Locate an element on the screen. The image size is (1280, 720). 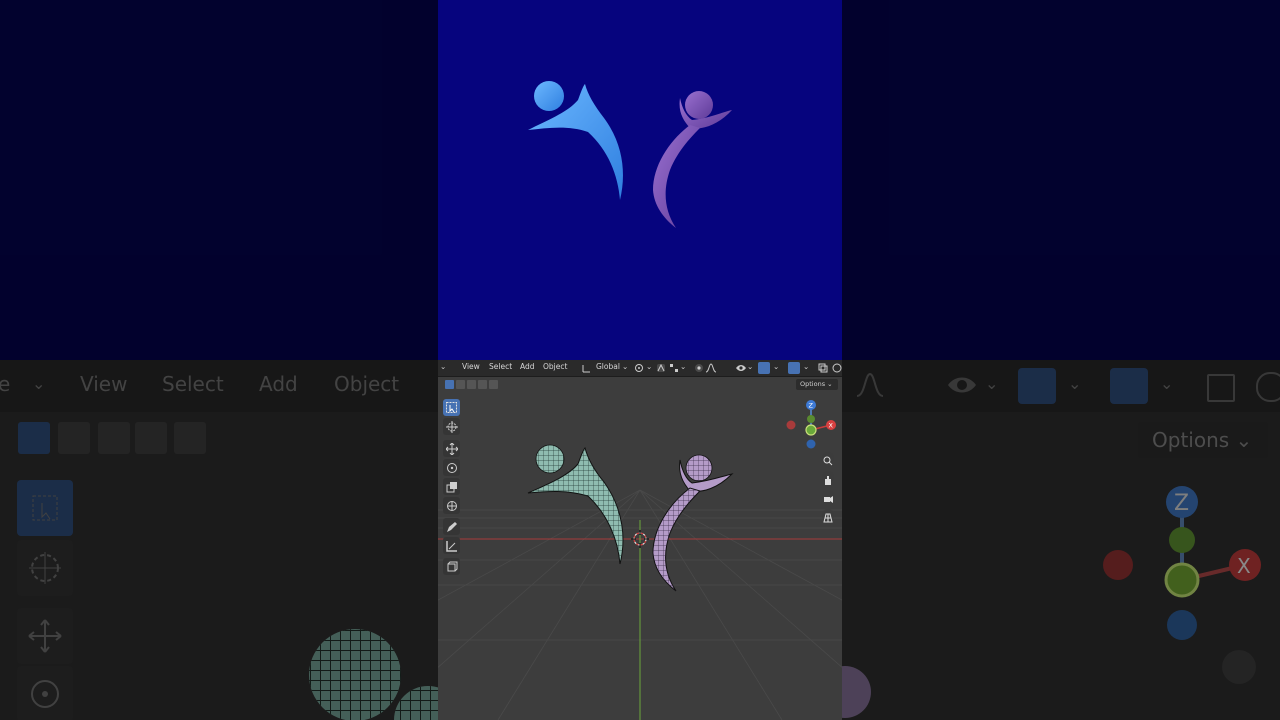
snap-toggle-icon is located at coordinates (661, 368).